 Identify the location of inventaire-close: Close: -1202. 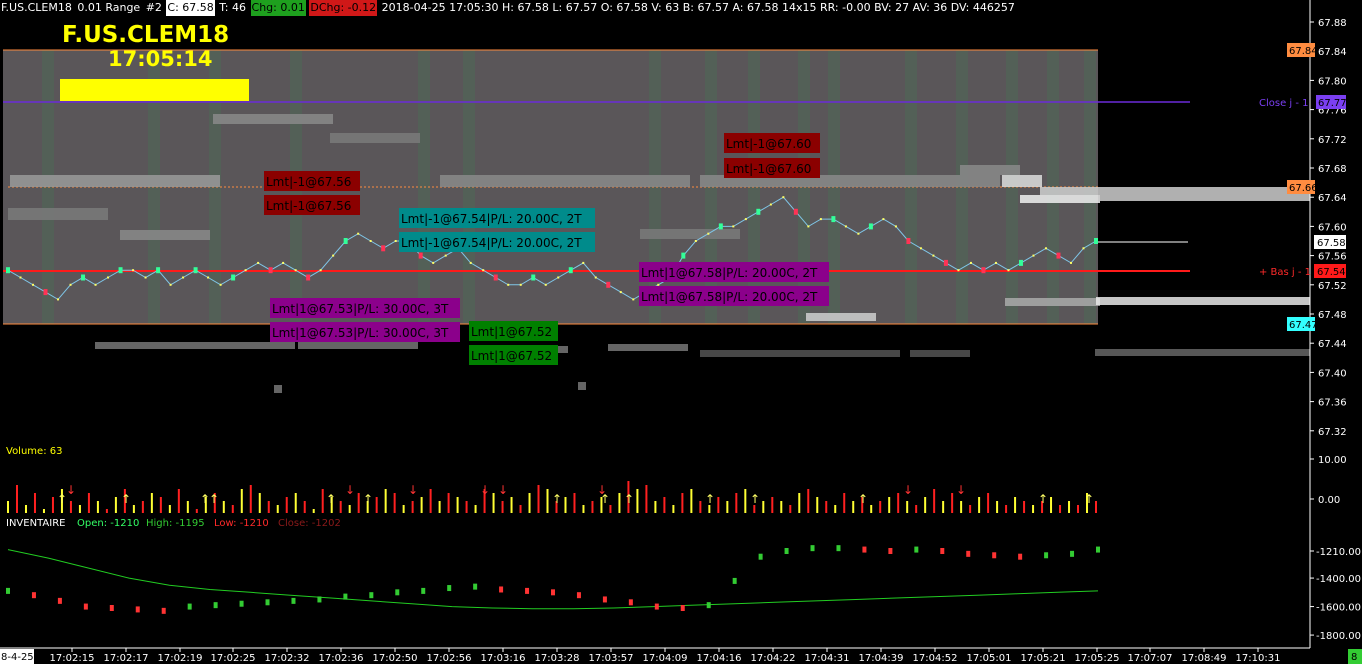
(309, 523).